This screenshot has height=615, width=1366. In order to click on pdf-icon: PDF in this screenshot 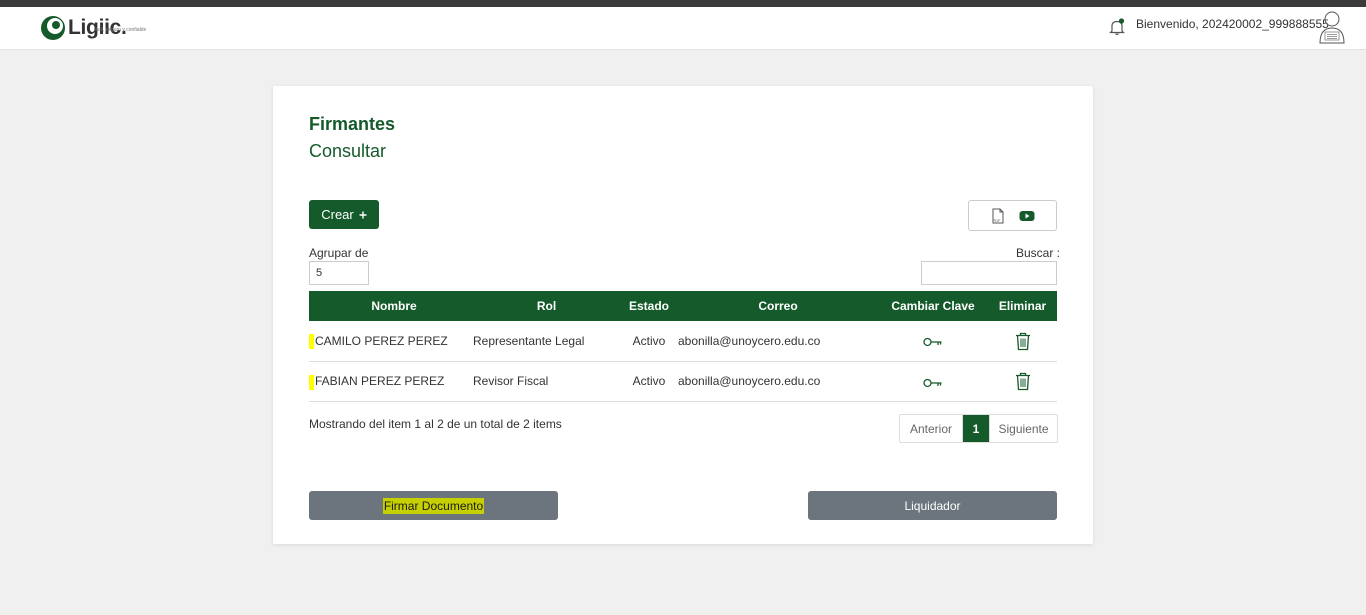, I will do `click(998, 216)`.